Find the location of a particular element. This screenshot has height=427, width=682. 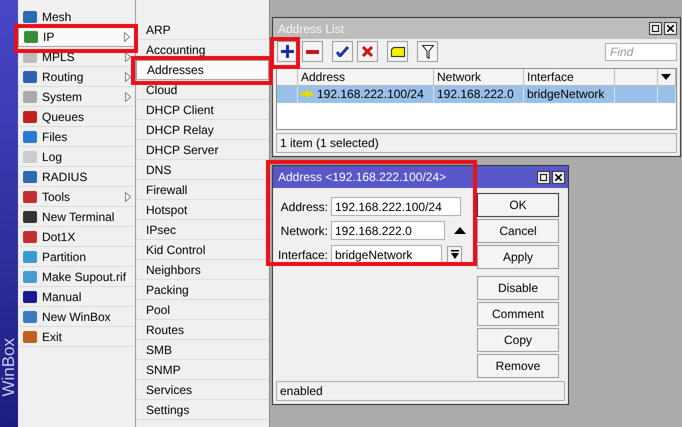

field-label: Network: is located at coordinates (304, 231).